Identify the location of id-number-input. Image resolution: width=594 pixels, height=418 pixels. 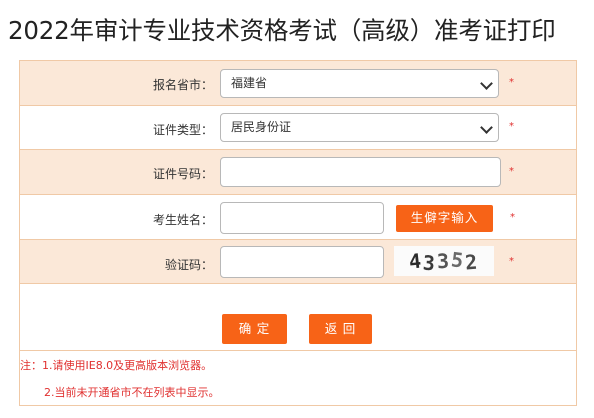
(360, 172).